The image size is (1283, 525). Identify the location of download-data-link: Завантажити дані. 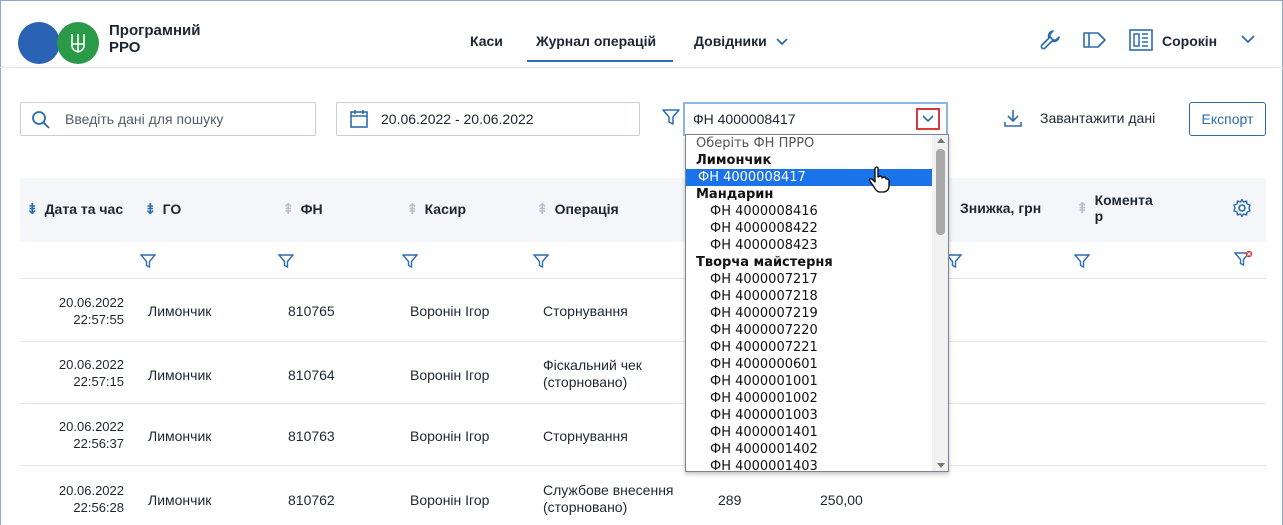
(1097, 118).